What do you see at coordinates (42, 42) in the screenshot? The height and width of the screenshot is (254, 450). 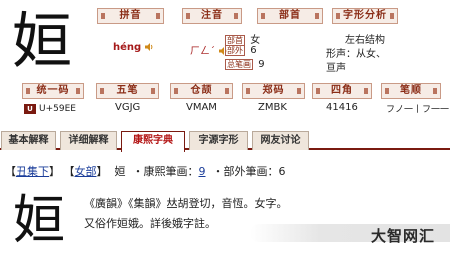 I see `main-character: 姮` at bounding box center [42, 42].